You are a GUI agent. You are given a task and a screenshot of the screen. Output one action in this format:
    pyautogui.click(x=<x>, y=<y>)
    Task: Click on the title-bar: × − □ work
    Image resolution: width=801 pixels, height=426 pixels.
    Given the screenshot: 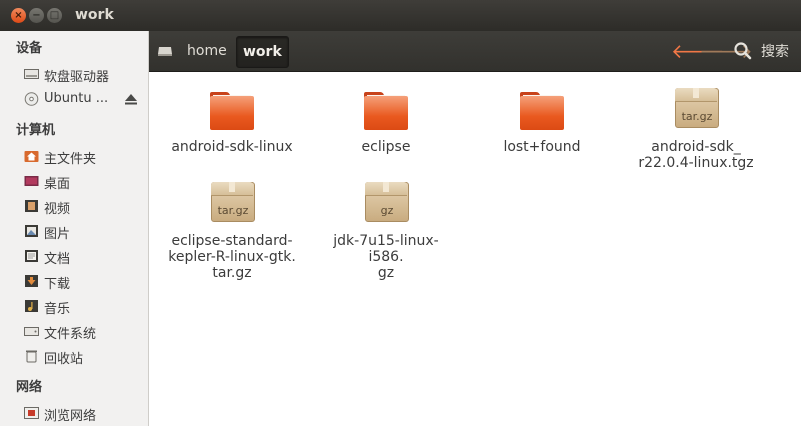 What is the action you would take?
    pyautogui.click(x=400, y=15)
    